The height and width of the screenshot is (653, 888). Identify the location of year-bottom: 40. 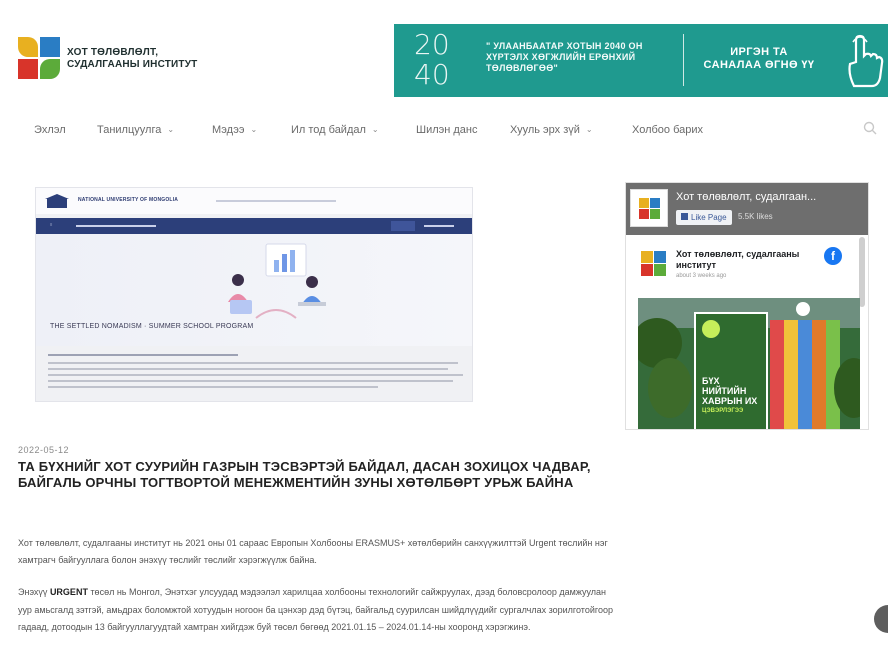
(432, 74).